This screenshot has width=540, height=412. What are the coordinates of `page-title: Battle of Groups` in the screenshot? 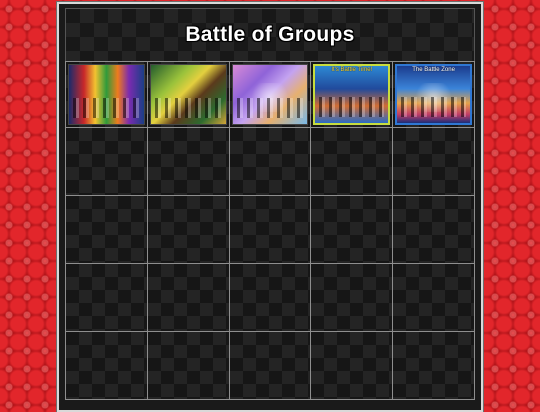 It's located at (270, 34).